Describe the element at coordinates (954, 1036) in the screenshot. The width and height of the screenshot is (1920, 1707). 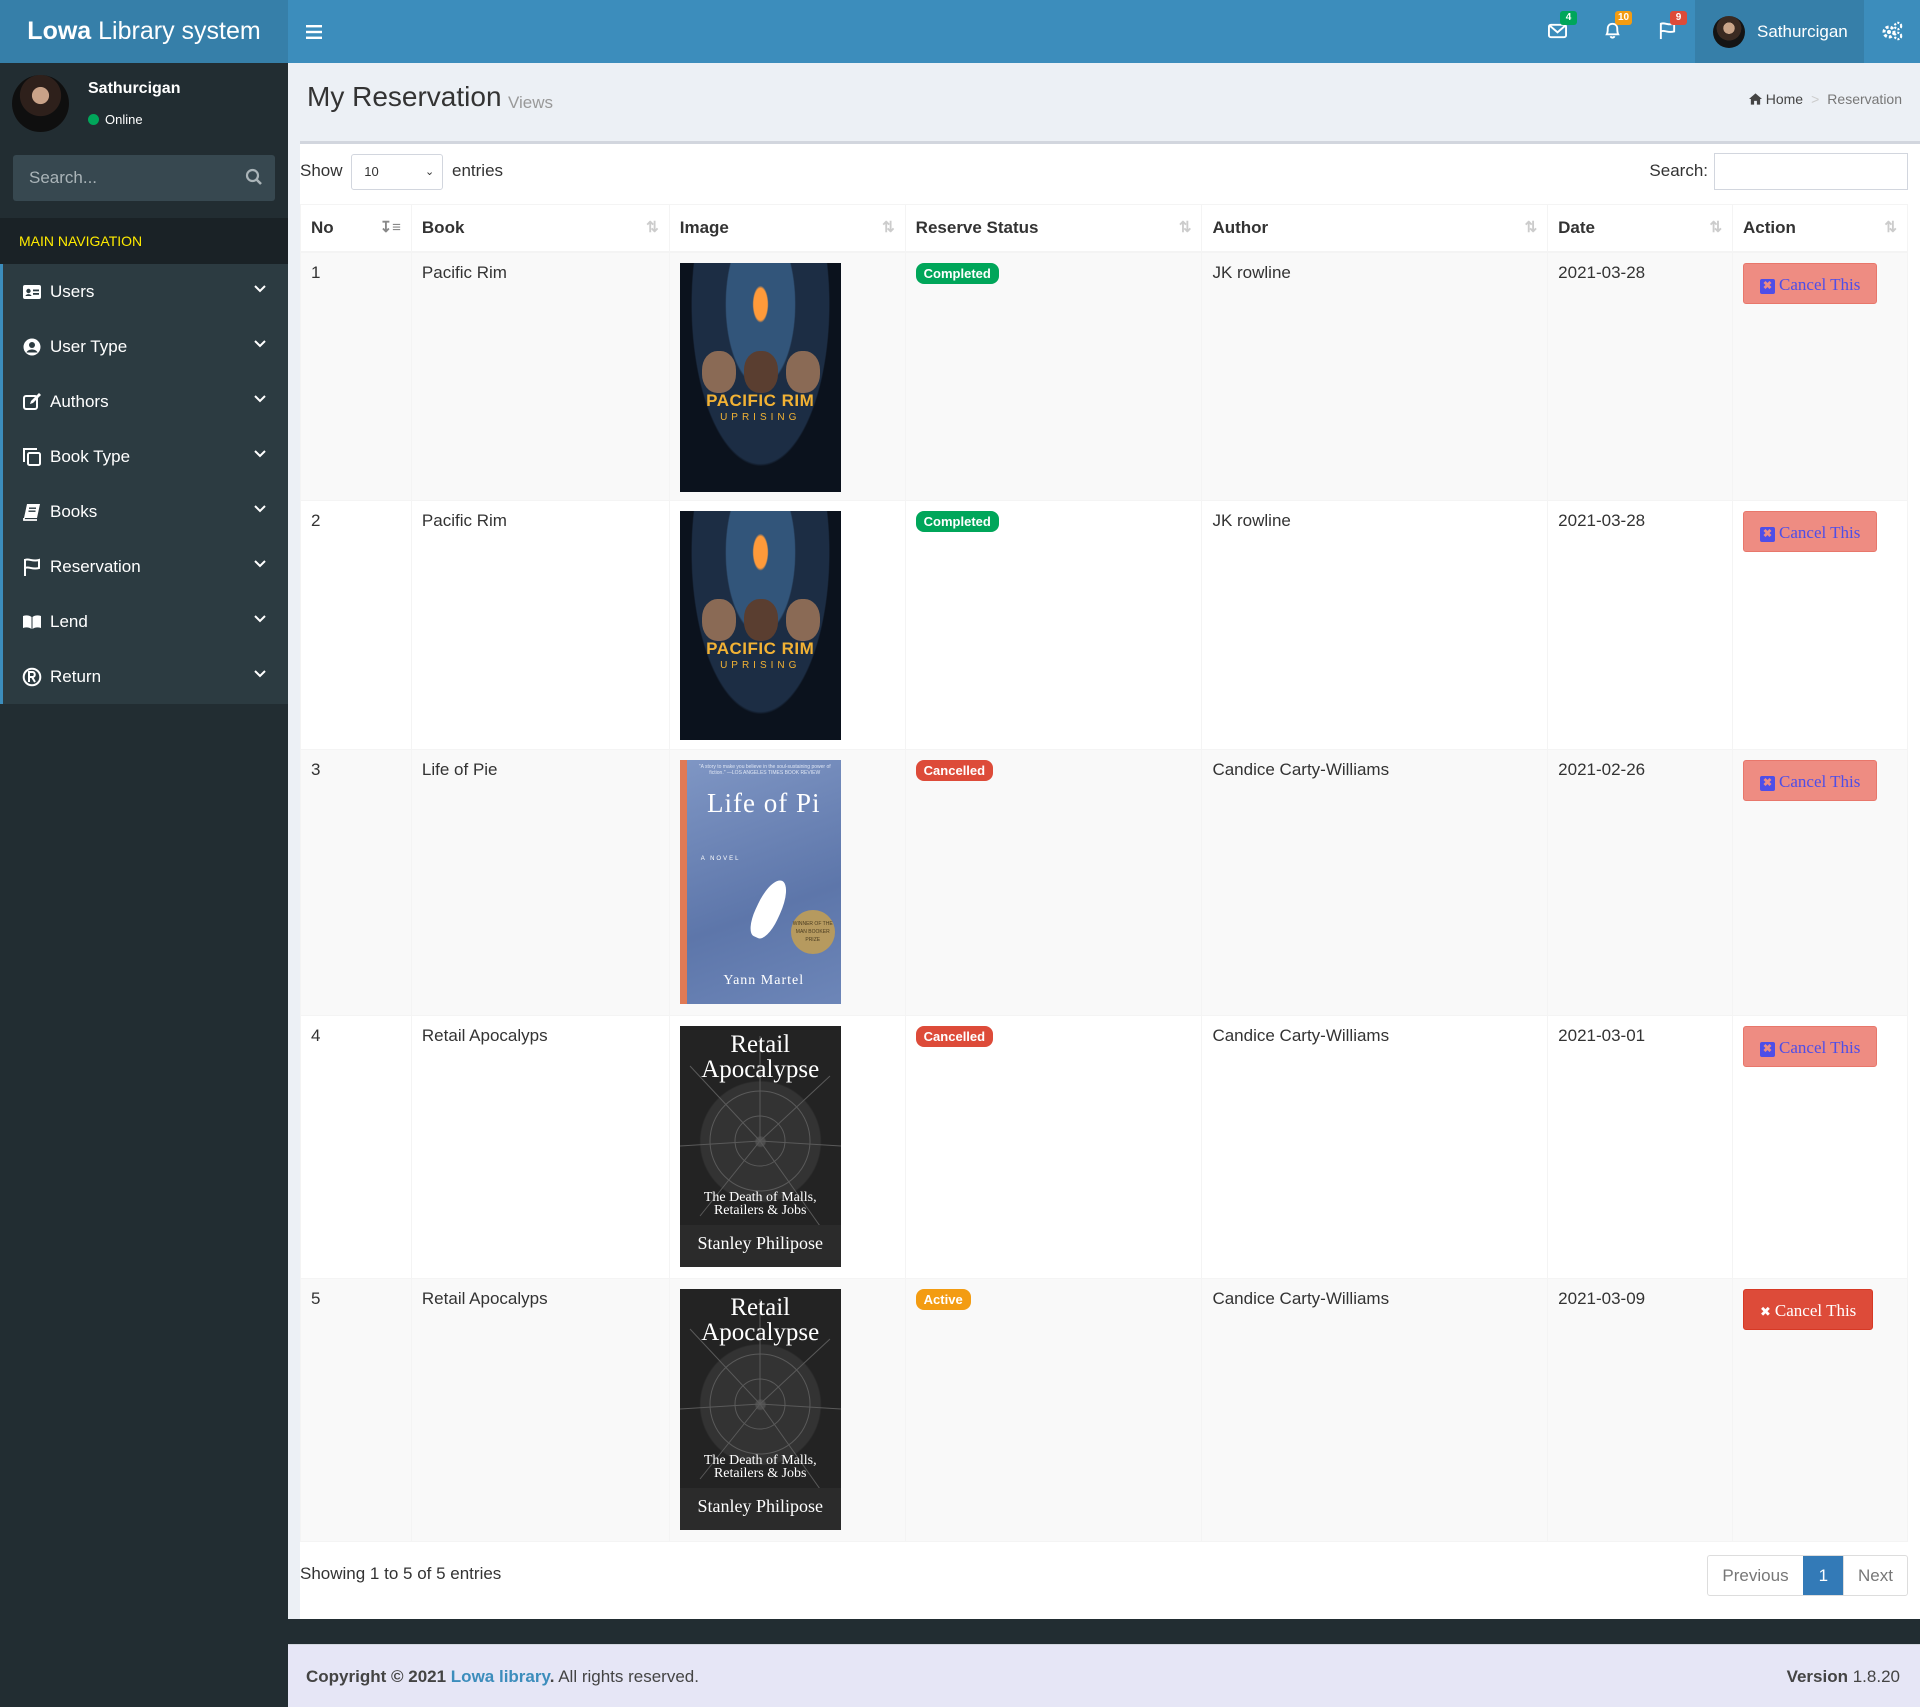
I see `status-badge: Cancelled` at that location.